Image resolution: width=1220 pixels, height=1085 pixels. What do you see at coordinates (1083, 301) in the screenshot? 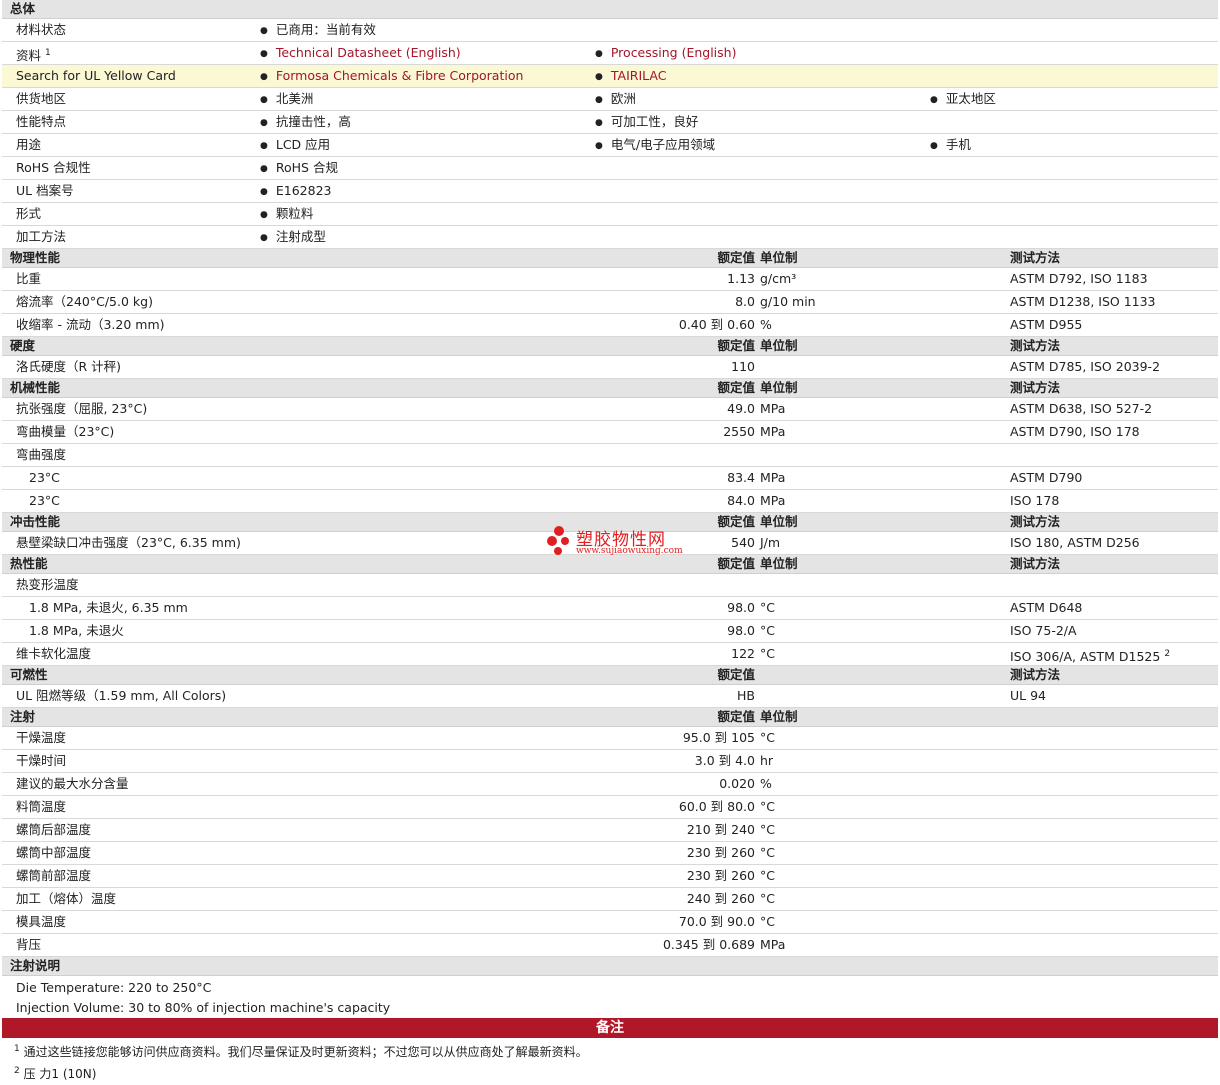
I see `row-test: ASTM D1238, ISO 1133` at bounding box center [1083, 301].